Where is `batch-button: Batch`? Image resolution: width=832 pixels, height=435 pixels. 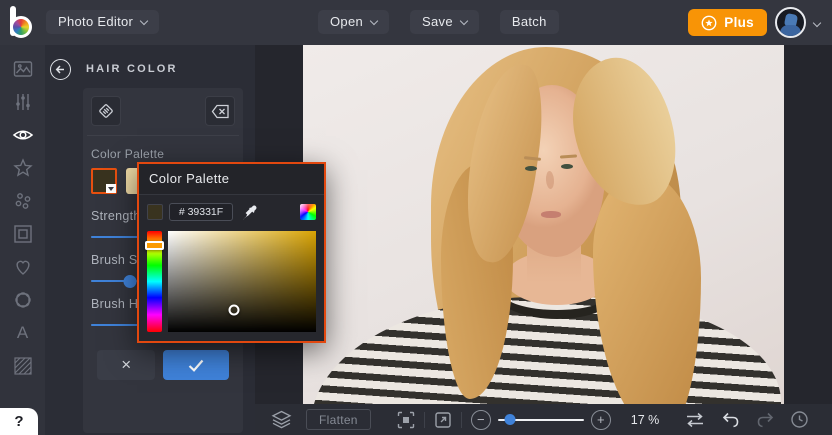 batch-button: Batch is located at coordinates (529, 22).